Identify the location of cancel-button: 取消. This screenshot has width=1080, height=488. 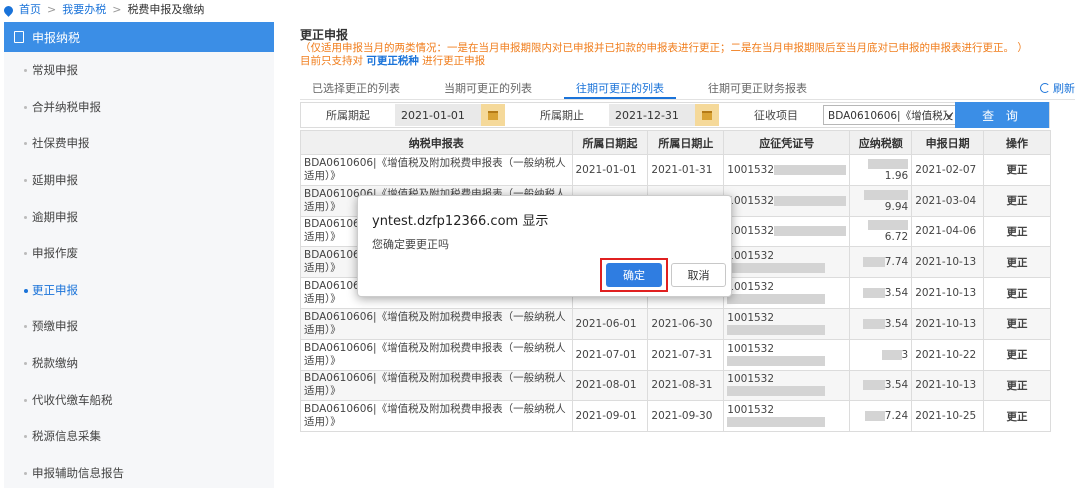
(698, 275).